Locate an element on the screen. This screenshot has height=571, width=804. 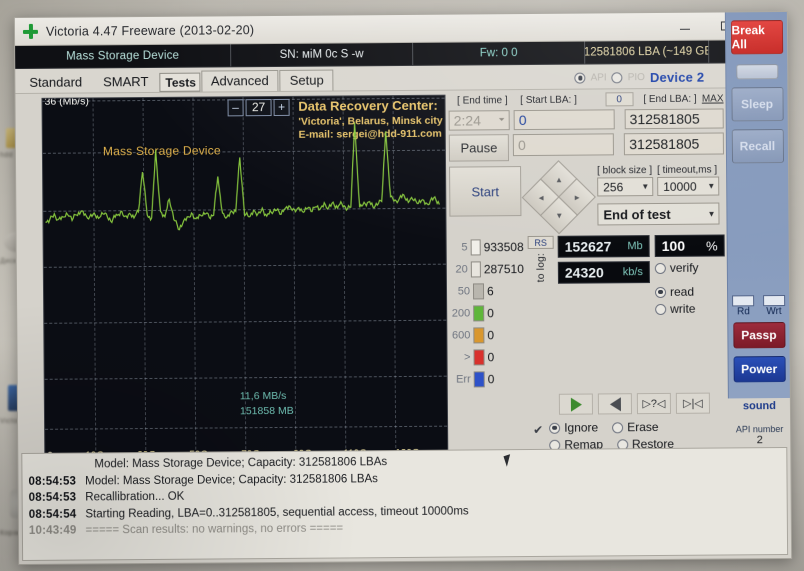
stat-row: Err 0 is located at coordinates (488, 379).